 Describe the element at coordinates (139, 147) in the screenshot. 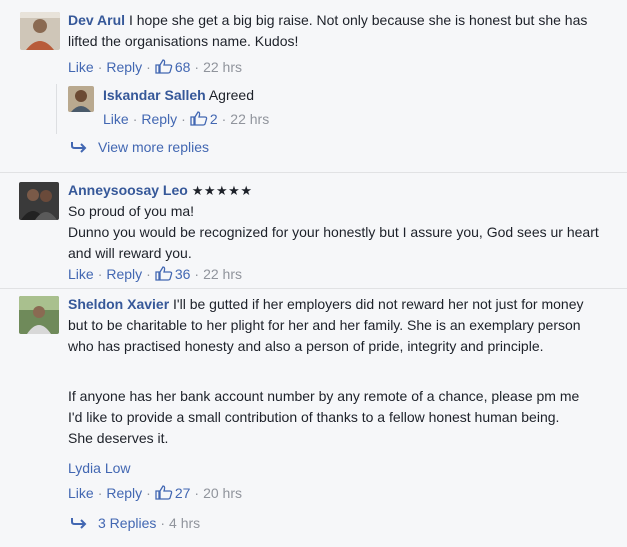

I see `view-more-replies-link: View more replies` at that location.